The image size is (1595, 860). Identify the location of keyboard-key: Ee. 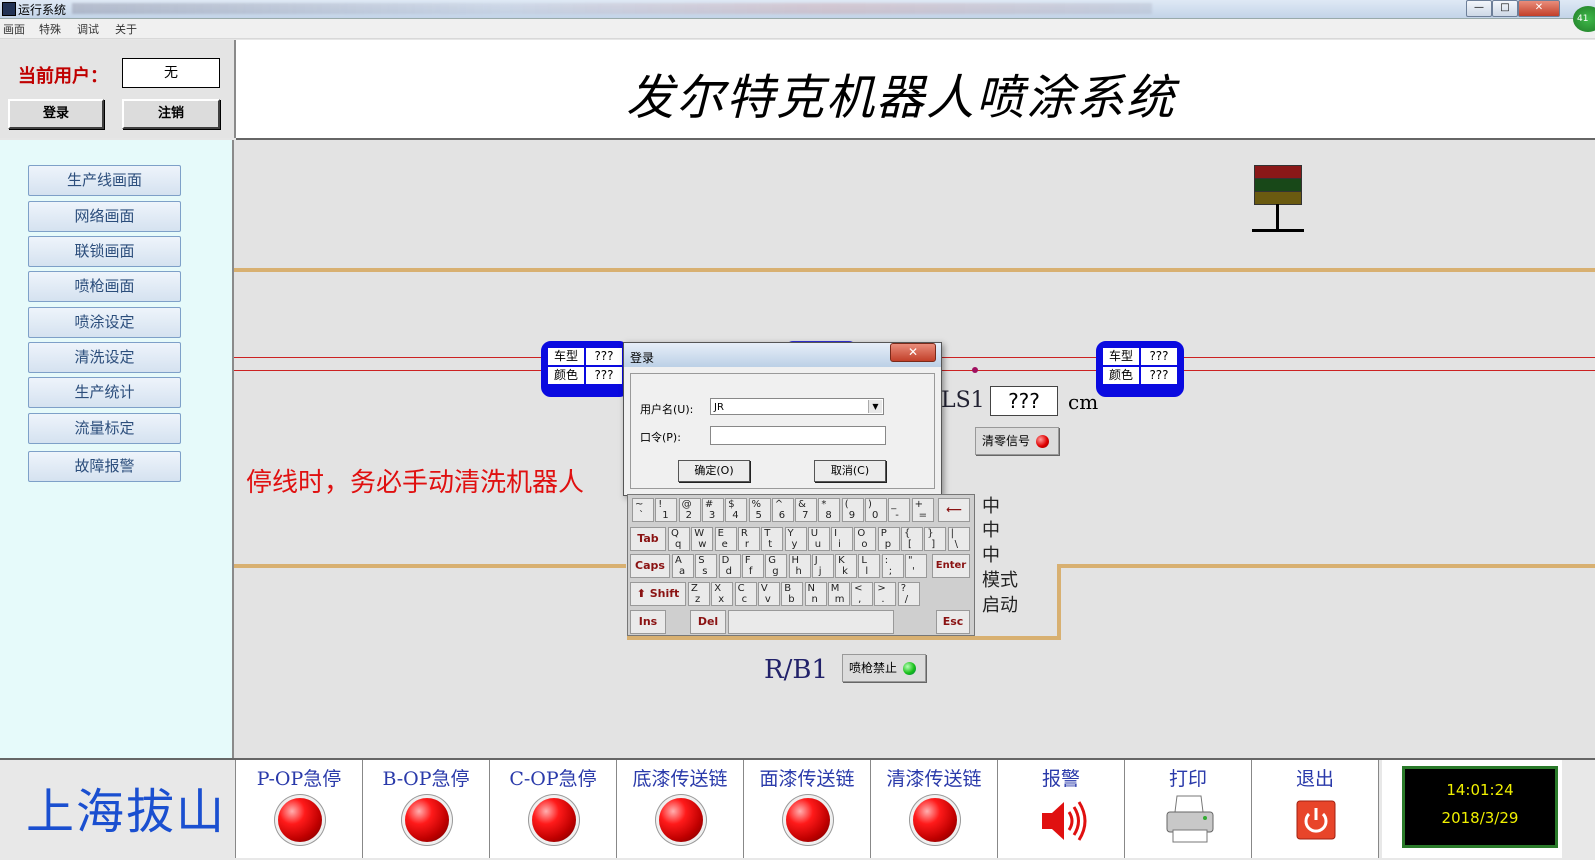
(725, 539).